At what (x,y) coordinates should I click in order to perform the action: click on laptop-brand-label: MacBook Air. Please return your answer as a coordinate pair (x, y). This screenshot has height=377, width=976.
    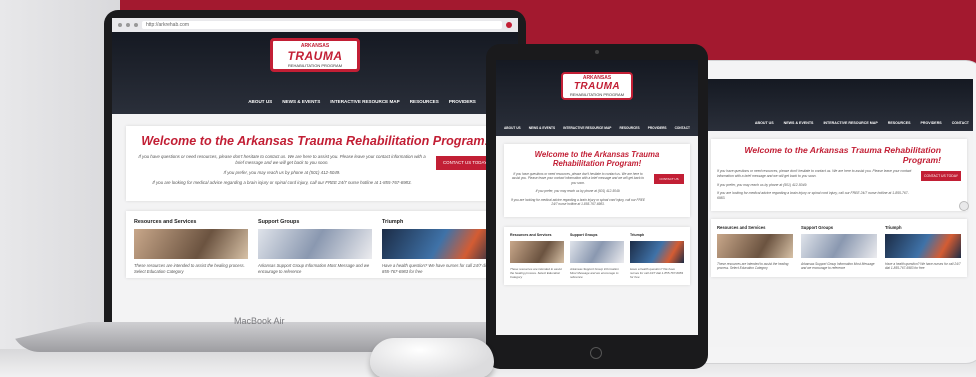
    Looking at the image, I should click on (259, 321).